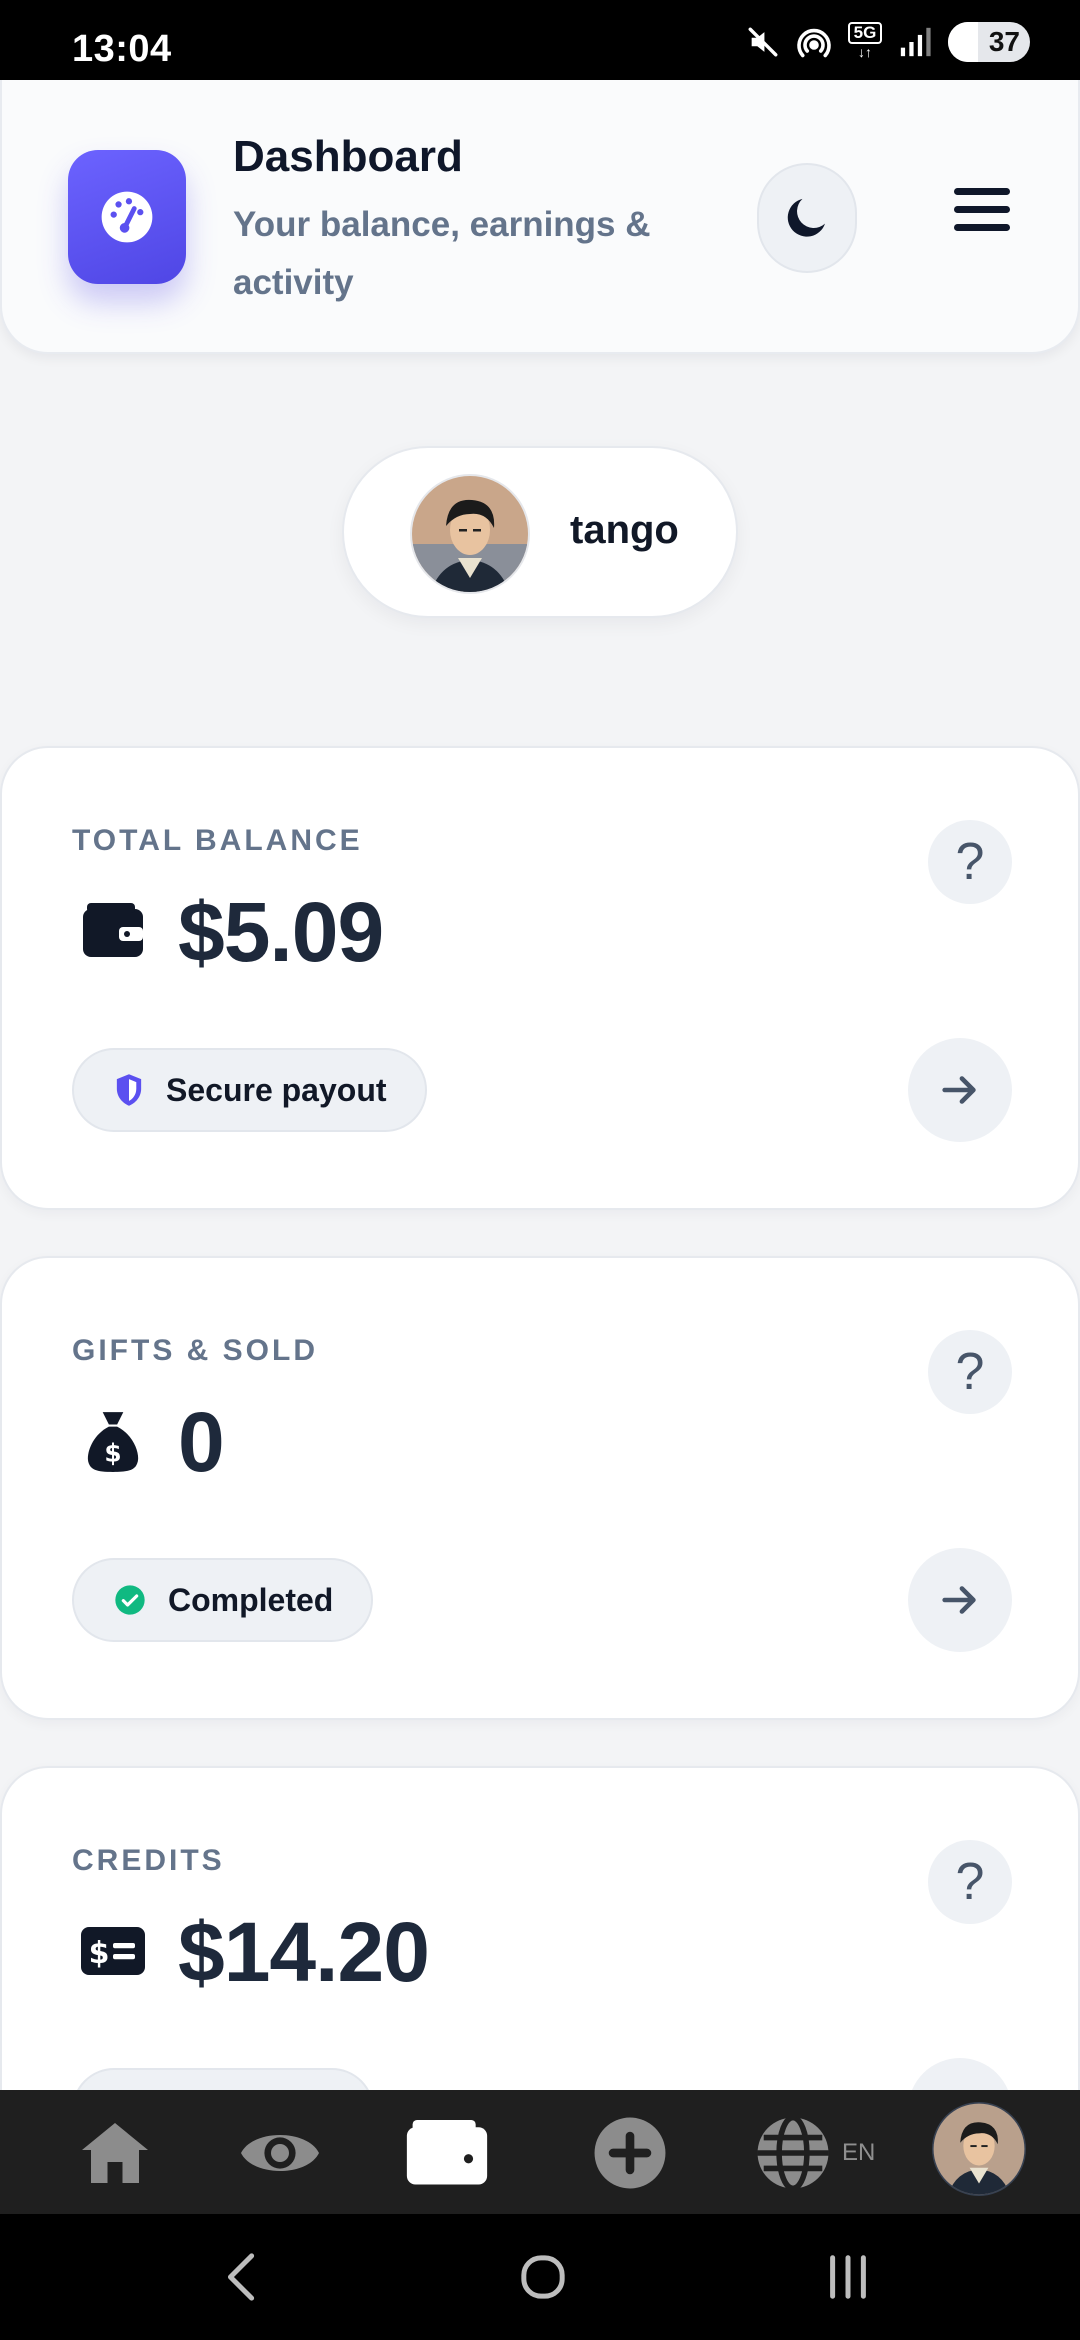 The width and height of the screenshot is (1080, 2340). I want to click on gifts-arrow-button, so click(960, 1600).